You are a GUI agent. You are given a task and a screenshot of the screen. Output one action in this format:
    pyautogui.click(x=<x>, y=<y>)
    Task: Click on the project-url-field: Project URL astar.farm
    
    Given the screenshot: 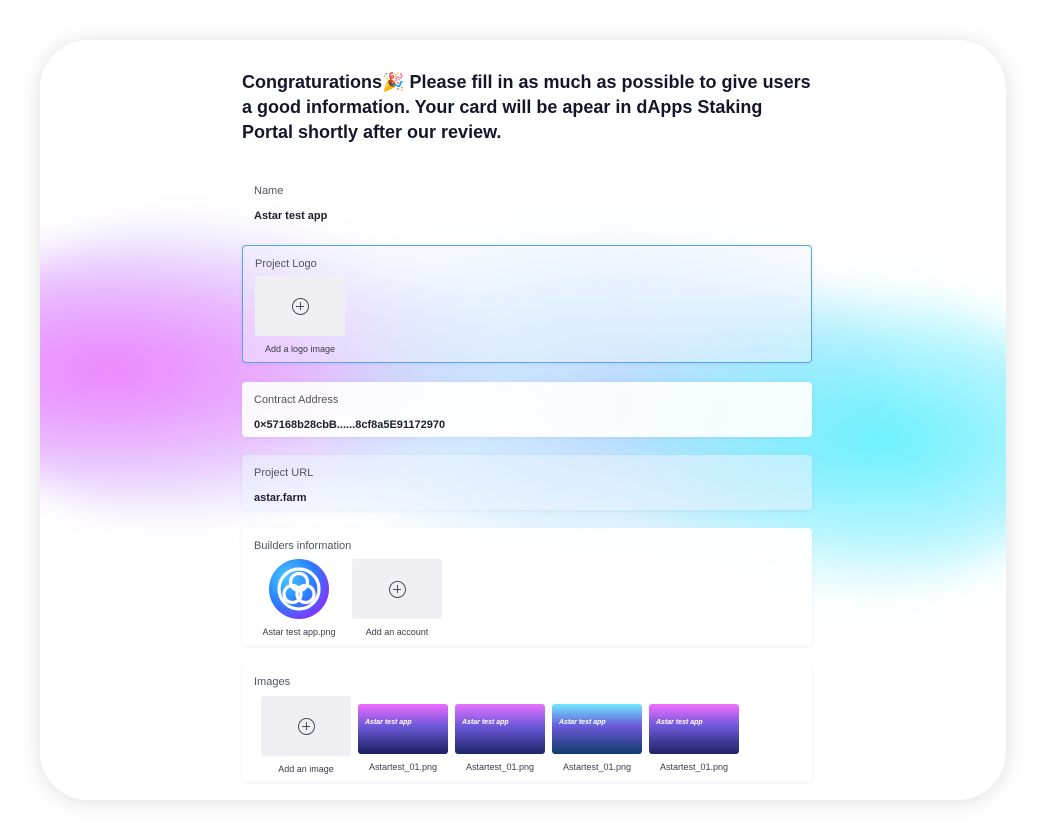 What is the action you would take?
    pyautogui.click(x=527, y=482)
    